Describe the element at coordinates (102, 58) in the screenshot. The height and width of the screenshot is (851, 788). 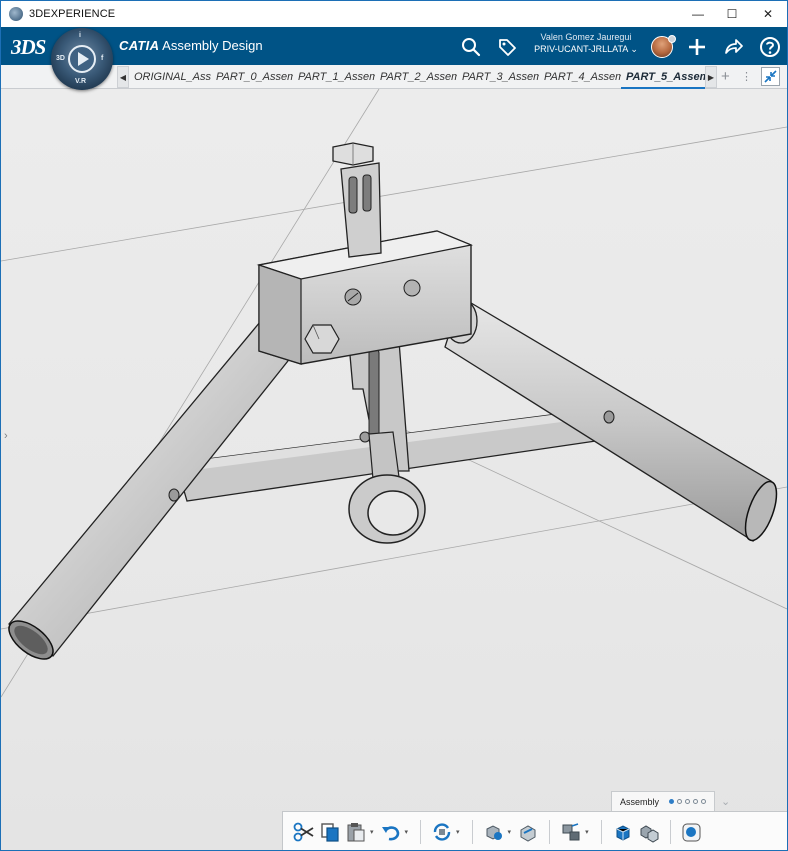
I see `compass-quadrant-f: f` at that location.